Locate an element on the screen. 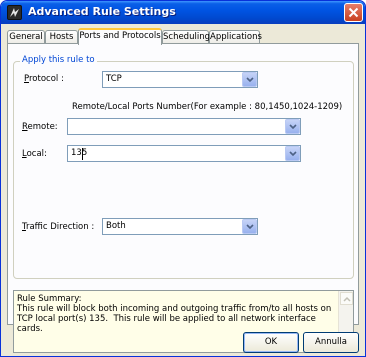 The height and width of the screenshot is (357, 366). remote-dropdown-button is located at coordinates (292, 126).